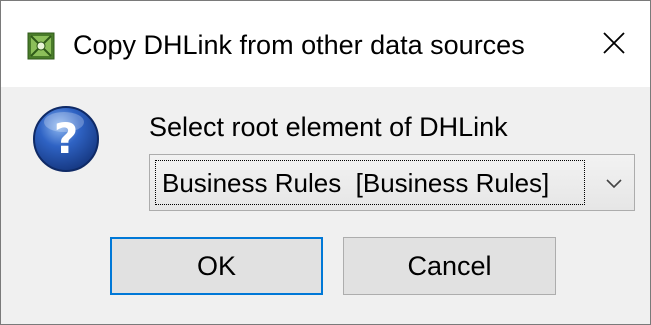 The height and width of the screenshot is (325, 651). What do you see at coordinates (216, 266) in the screenshot?
I see `ok-button: OK` at bounding box center [216, 266].